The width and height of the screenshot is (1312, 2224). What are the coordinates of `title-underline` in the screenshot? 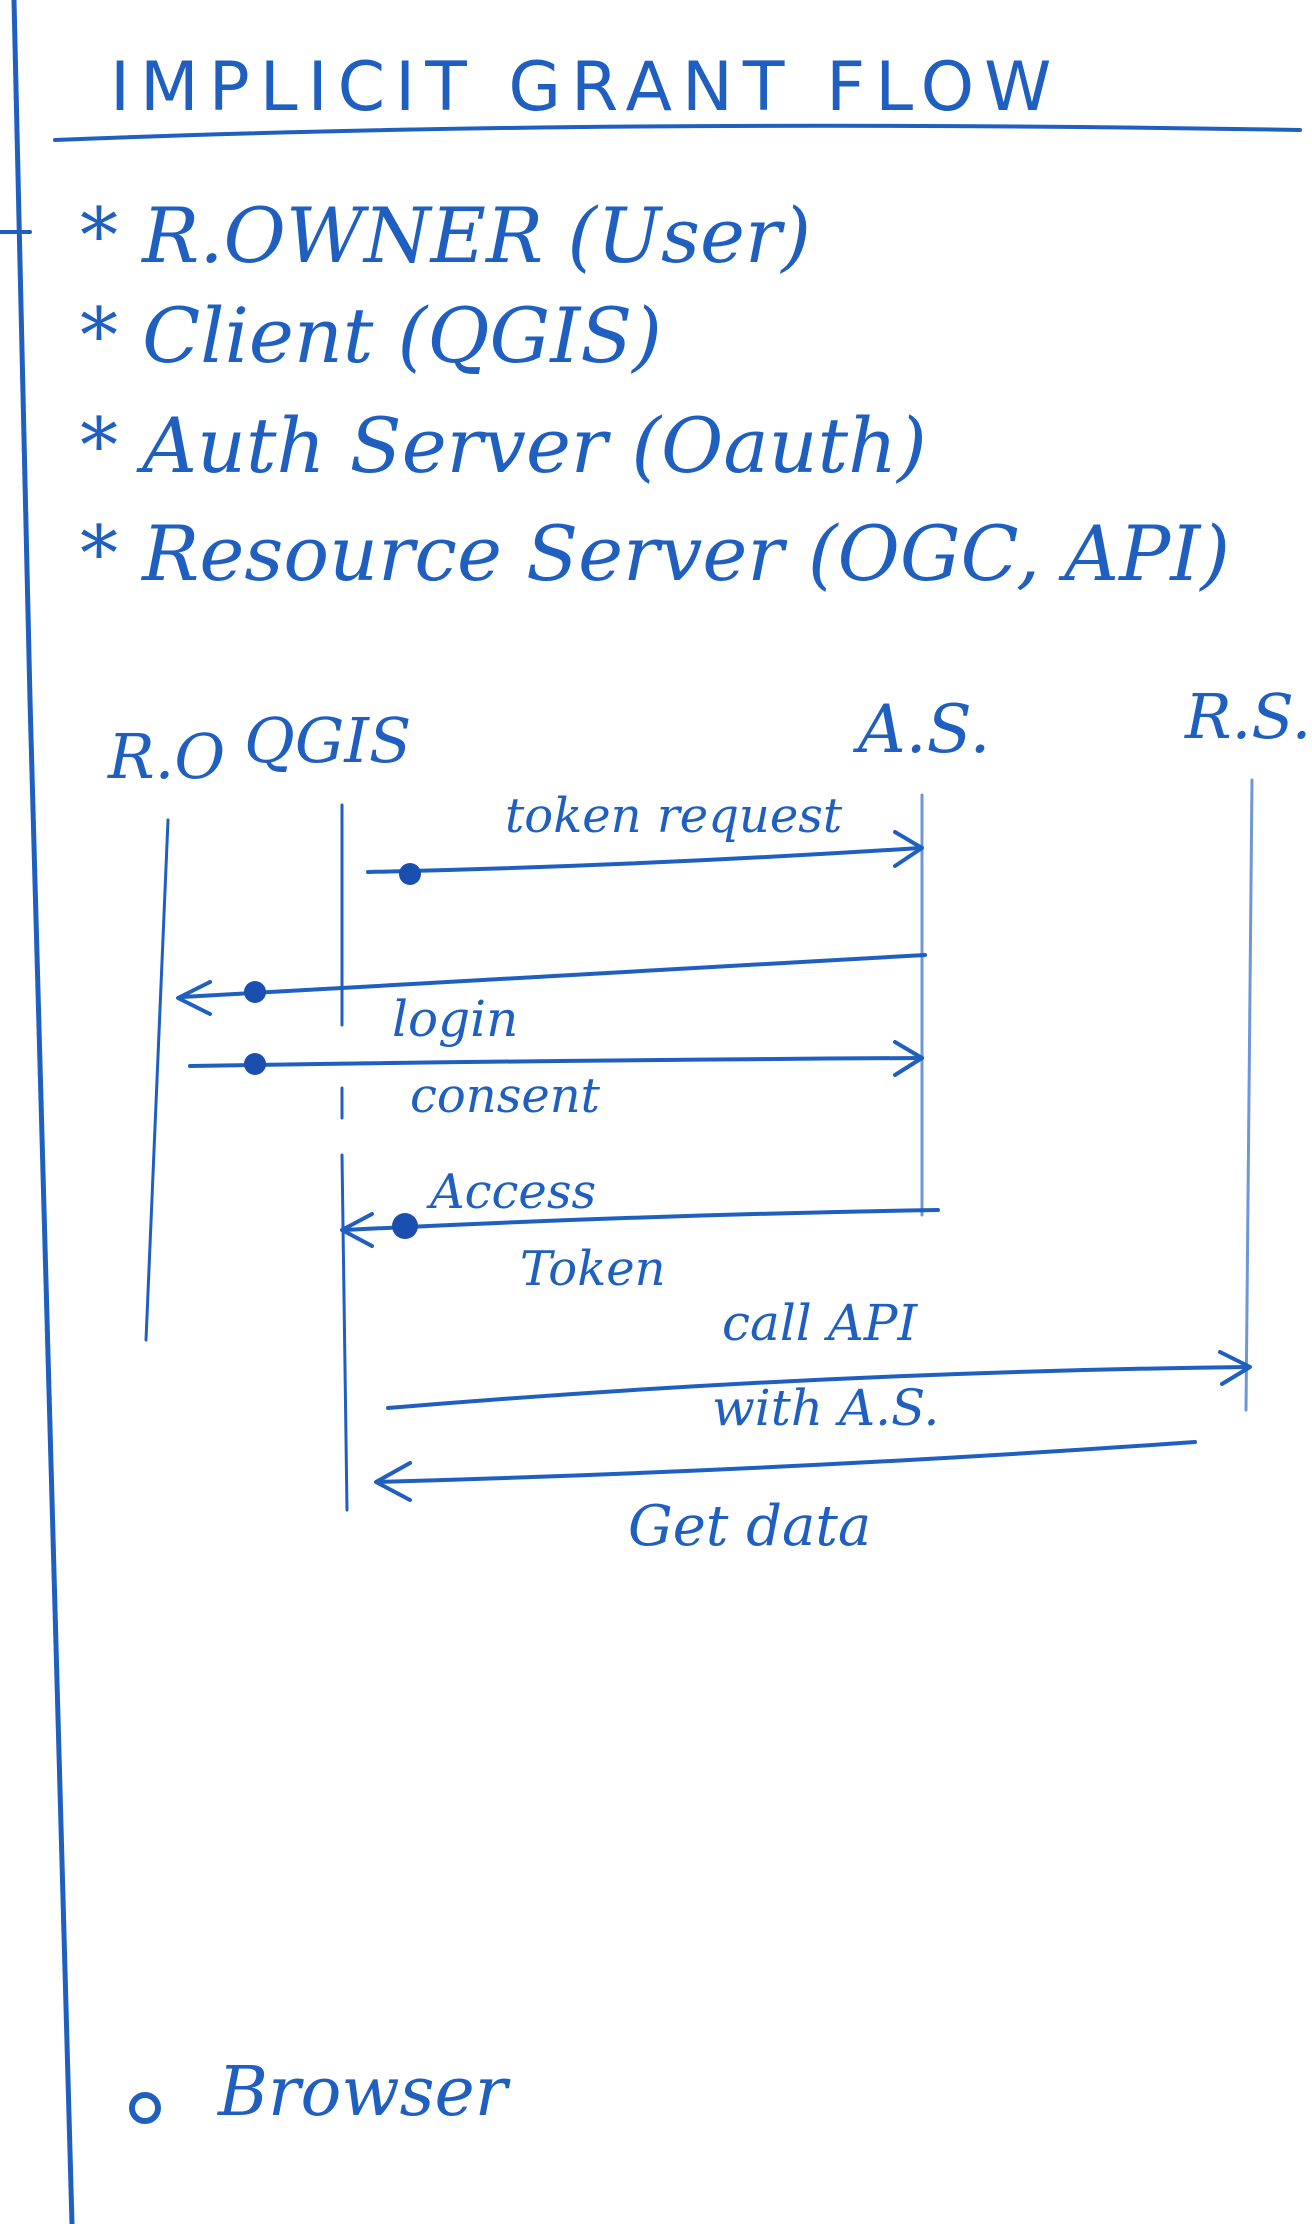 It's located at (677, 132).